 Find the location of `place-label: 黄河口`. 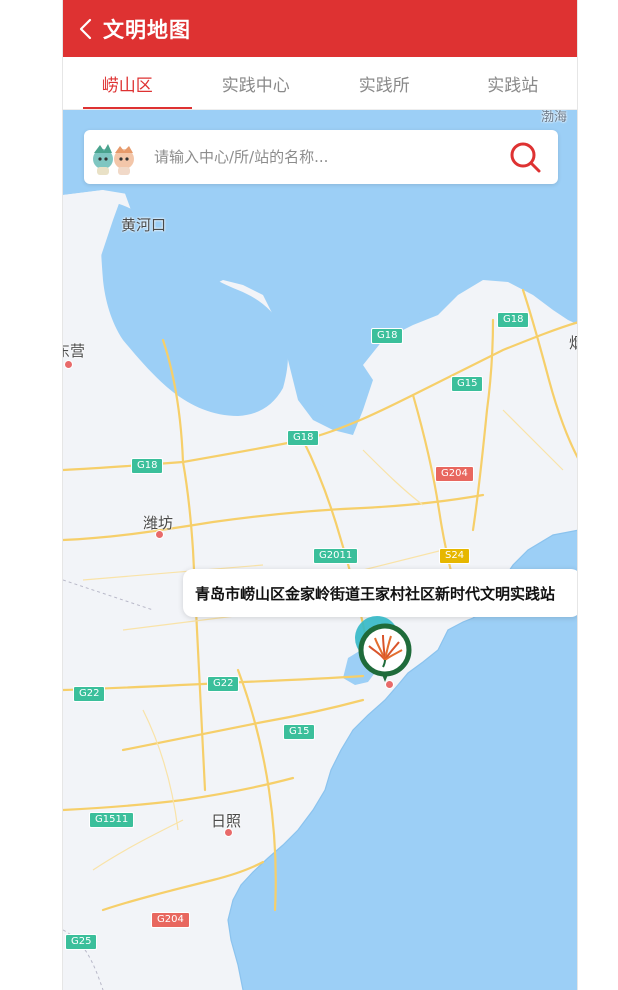

place-label: 黄河口 is located at coordinates (144, 225).